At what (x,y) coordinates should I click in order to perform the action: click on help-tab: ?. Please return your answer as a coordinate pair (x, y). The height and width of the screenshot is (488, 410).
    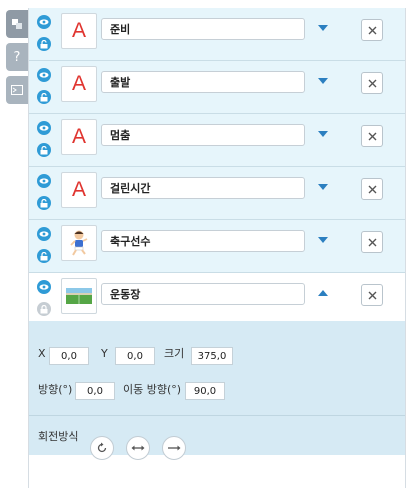
    Looking at the image, I should click on (17, 57).